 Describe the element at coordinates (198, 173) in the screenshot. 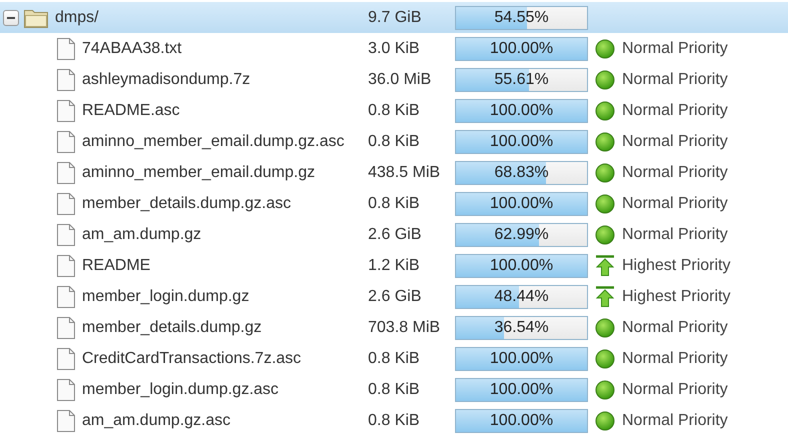

I see `file-name: aminno_member_email.dump.gz` at that location.